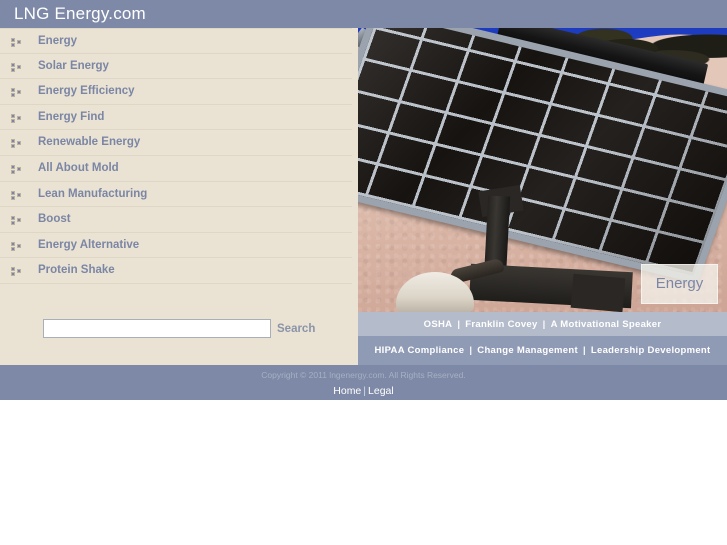 The height and width of the screenshot is (545, 727). I want to click on energy-badge-label: Energy, so click(679, 283).